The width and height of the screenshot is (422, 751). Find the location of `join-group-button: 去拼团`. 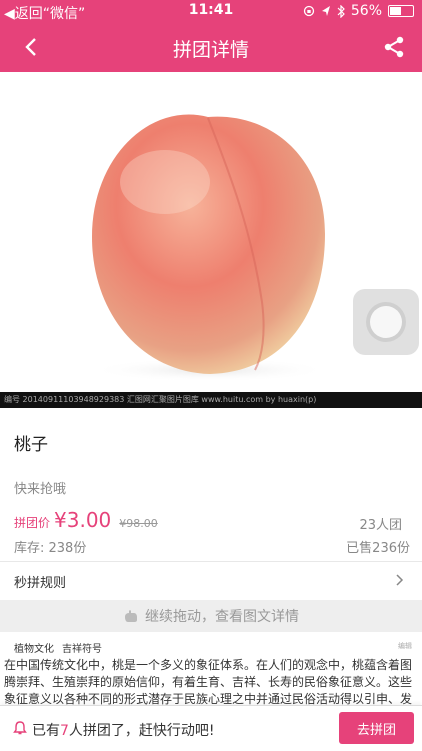

join-group-button: 去拼团 is located at coordinates (376, 728).